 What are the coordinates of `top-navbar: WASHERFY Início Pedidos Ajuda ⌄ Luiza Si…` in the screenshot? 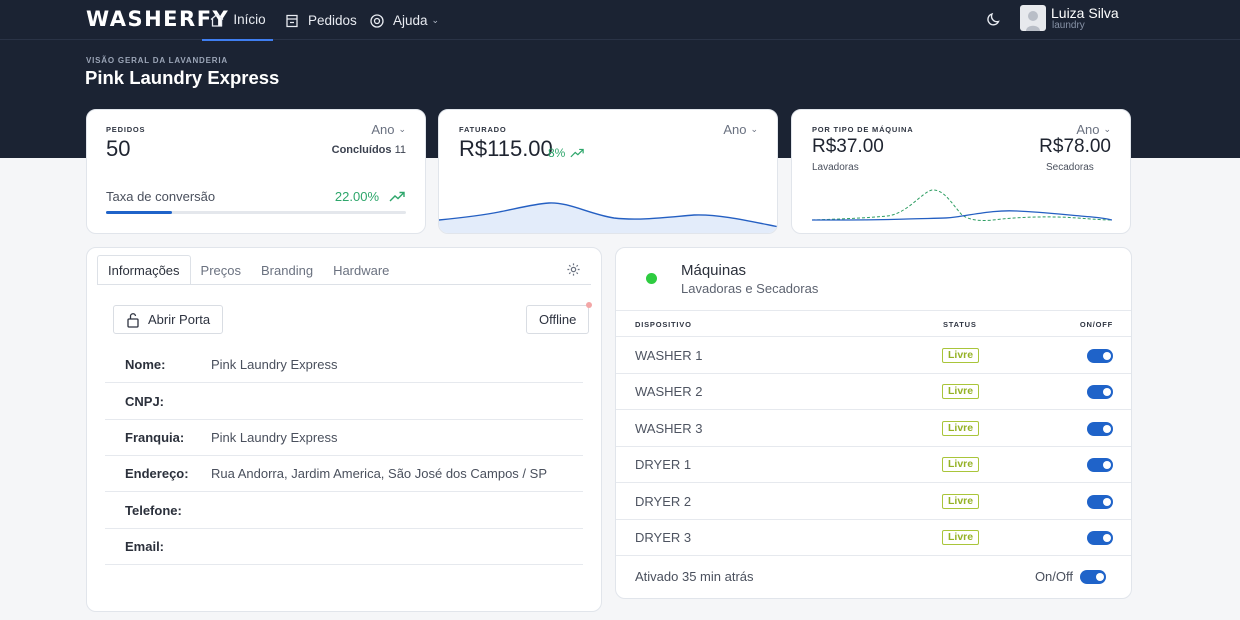 It's located at (620, 20).